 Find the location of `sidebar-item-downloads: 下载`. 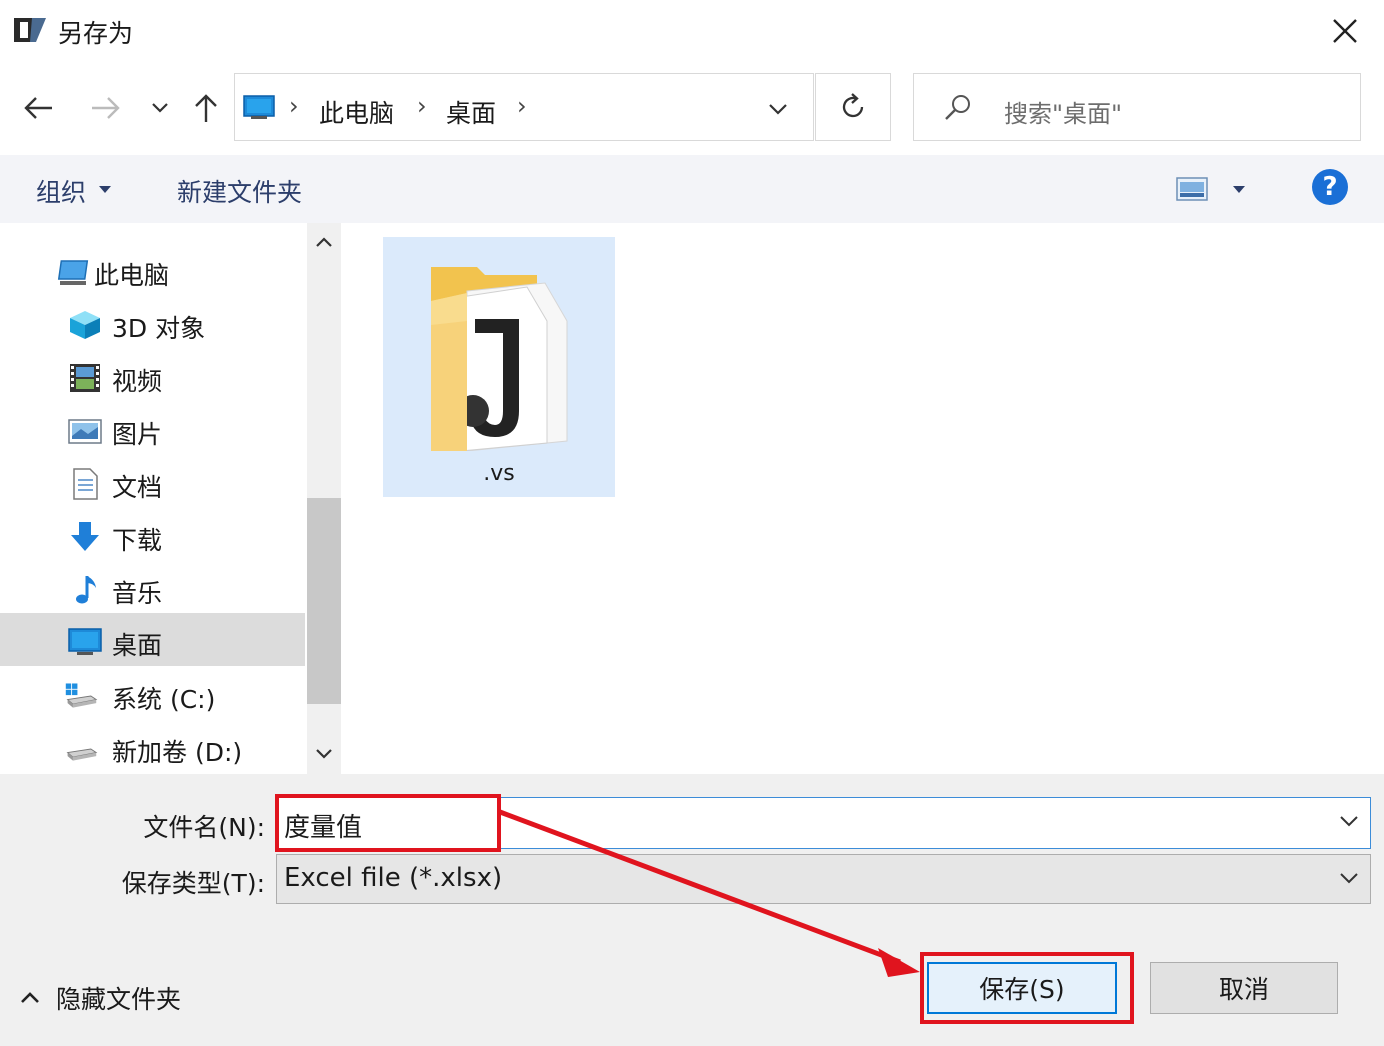

sidebar-item-downloads: 下载 is located at coordinates (152, 536).